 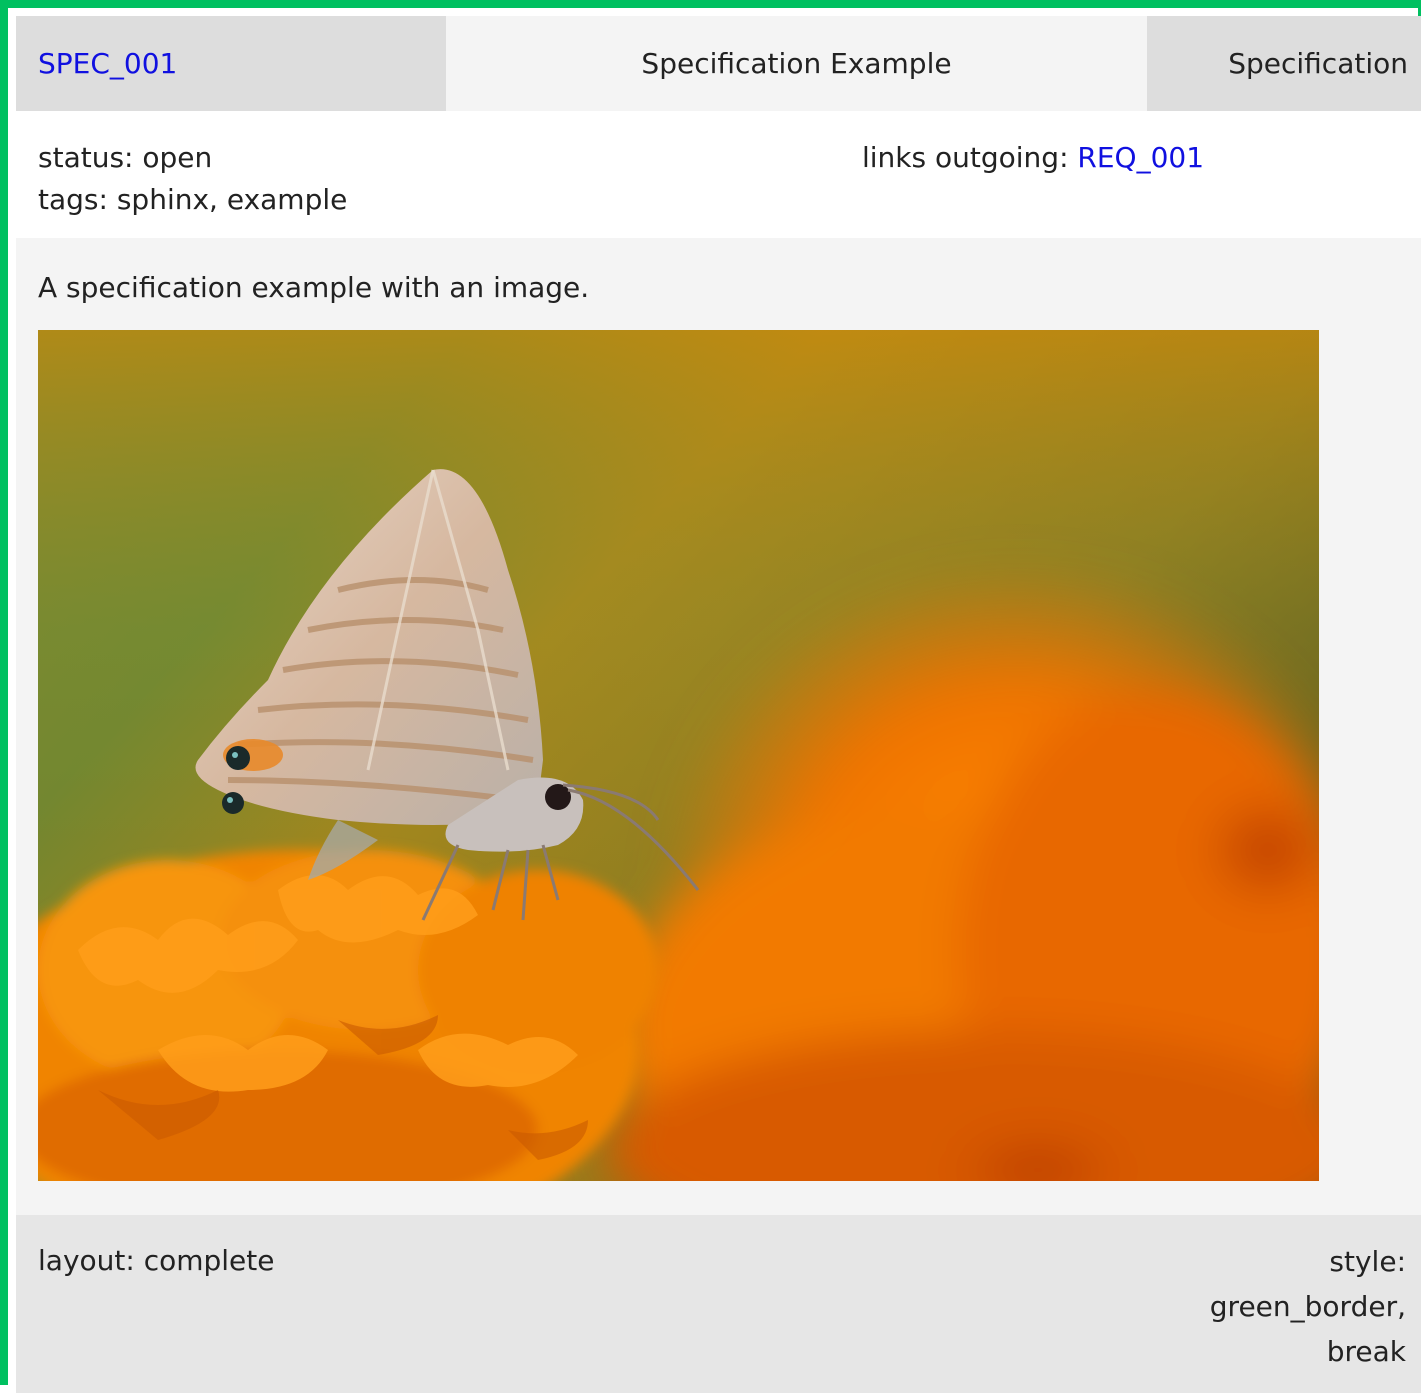 What do you see at coordinates (314, 287) in the screenshot?
I see `need-description: A specification example with an image.` at bounding box center [314, 287].